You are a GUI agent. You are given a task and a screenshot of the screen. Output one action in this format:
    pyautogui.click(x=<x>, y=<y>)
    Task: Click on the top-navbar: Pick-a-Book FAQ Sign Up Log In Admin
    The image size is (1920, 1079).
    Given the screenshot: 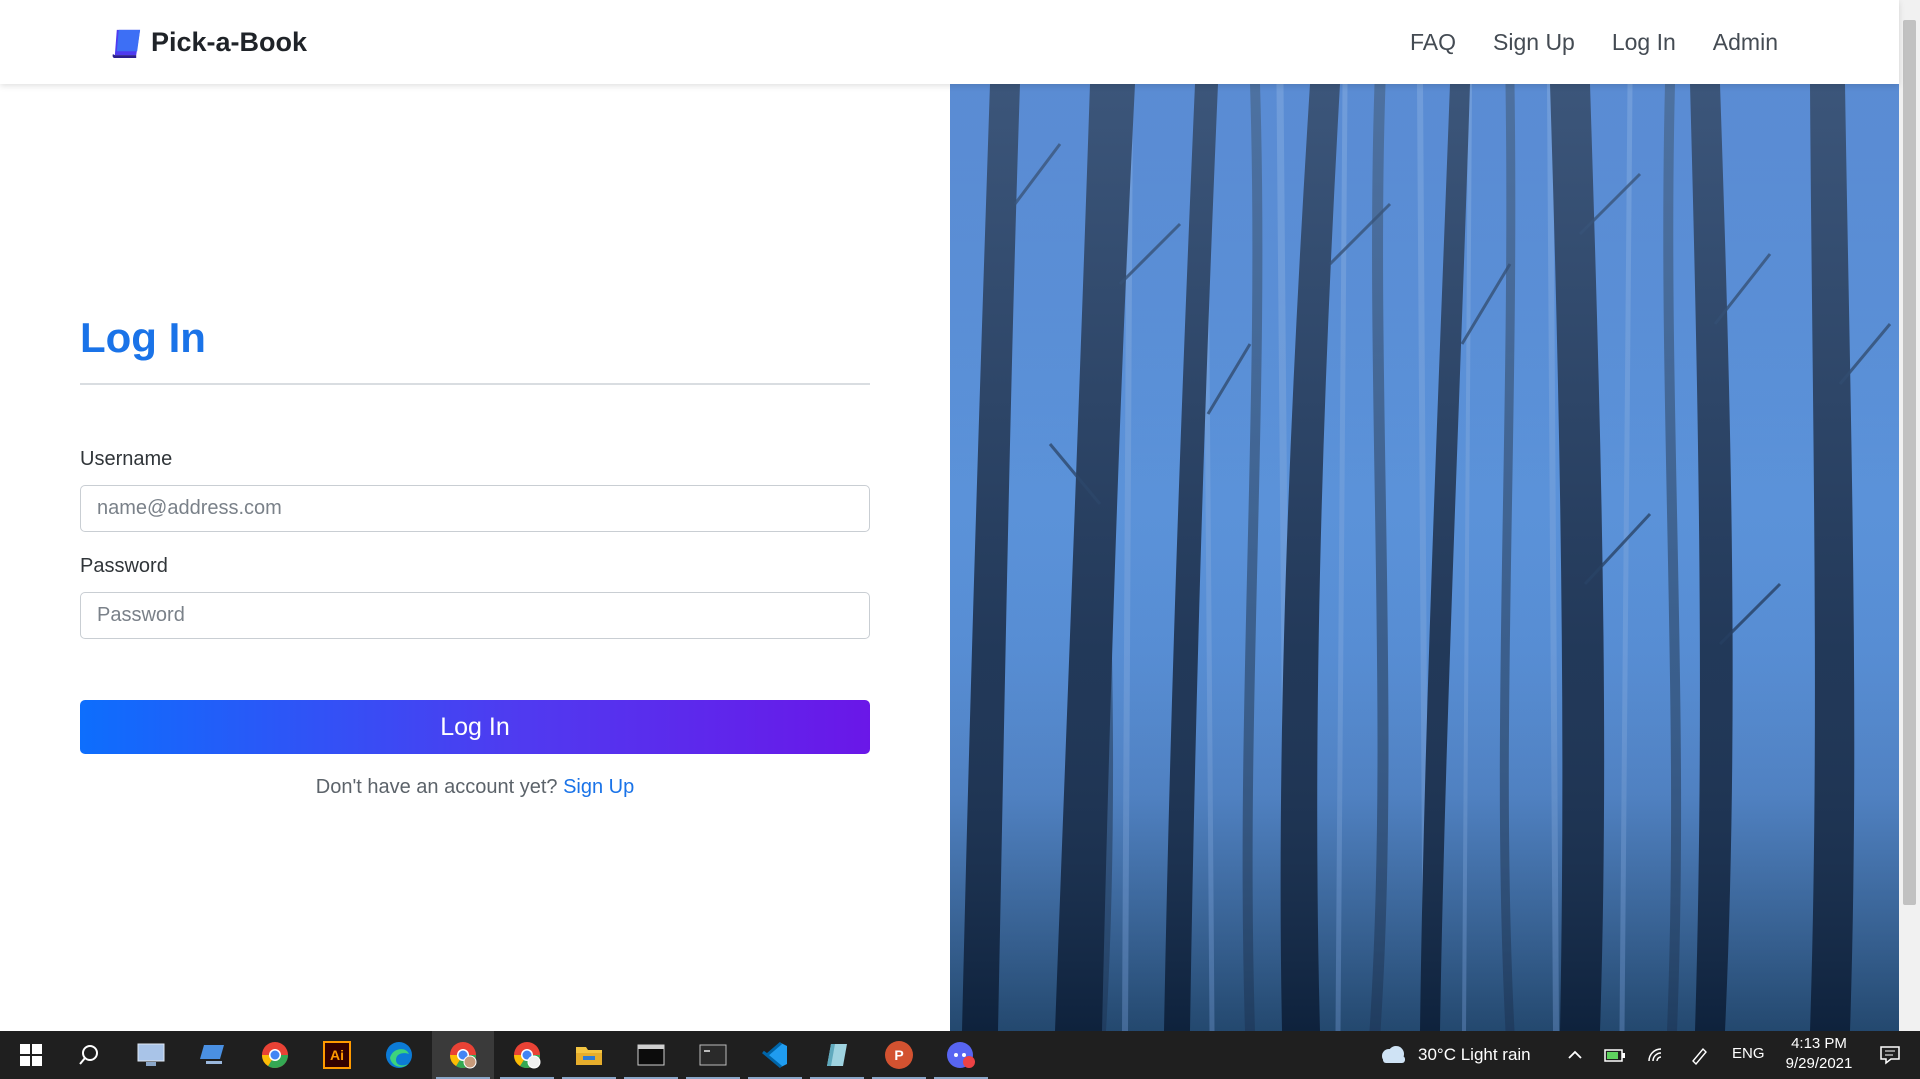 What is the action you would take?
    pyautogui.click(x=949, y=42)
    